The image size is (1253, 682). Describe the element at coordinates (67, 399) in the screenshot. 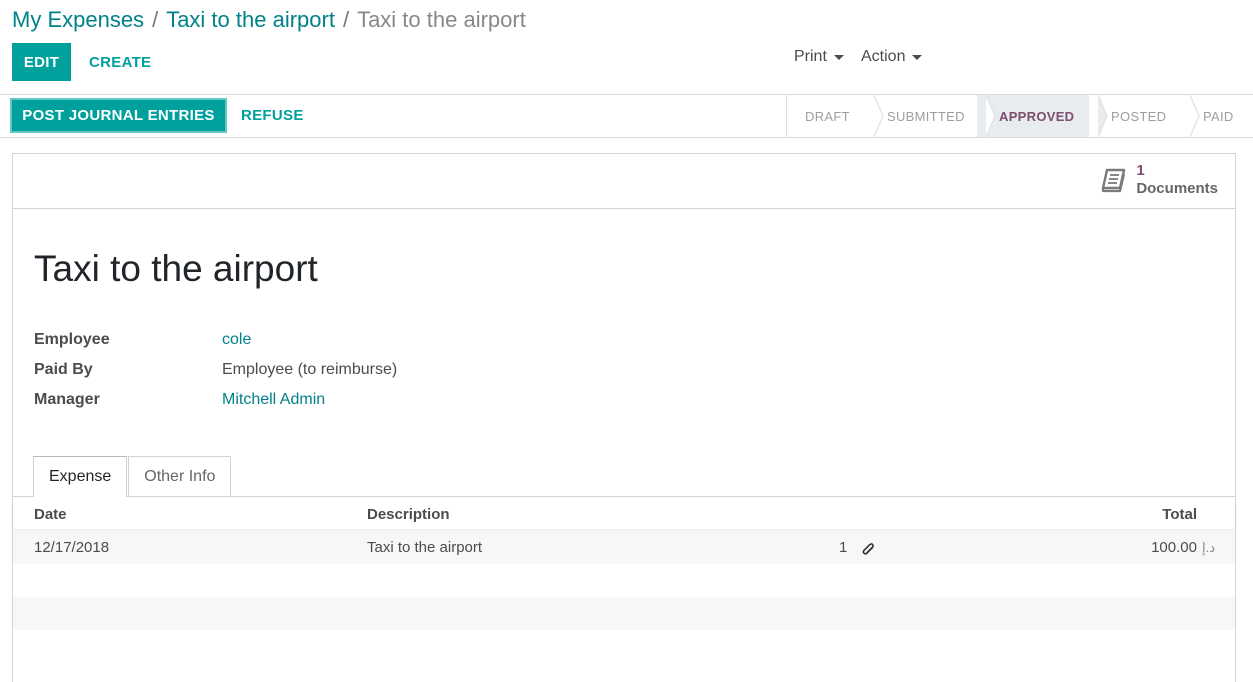

I see `field-manager-label: Manager` at that location.